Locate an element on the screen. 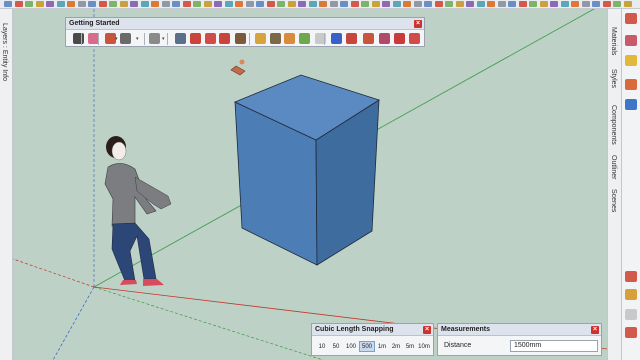 The image size is (640, 360). tray-tab-materials: Materials is located at coordinates (613, 41).